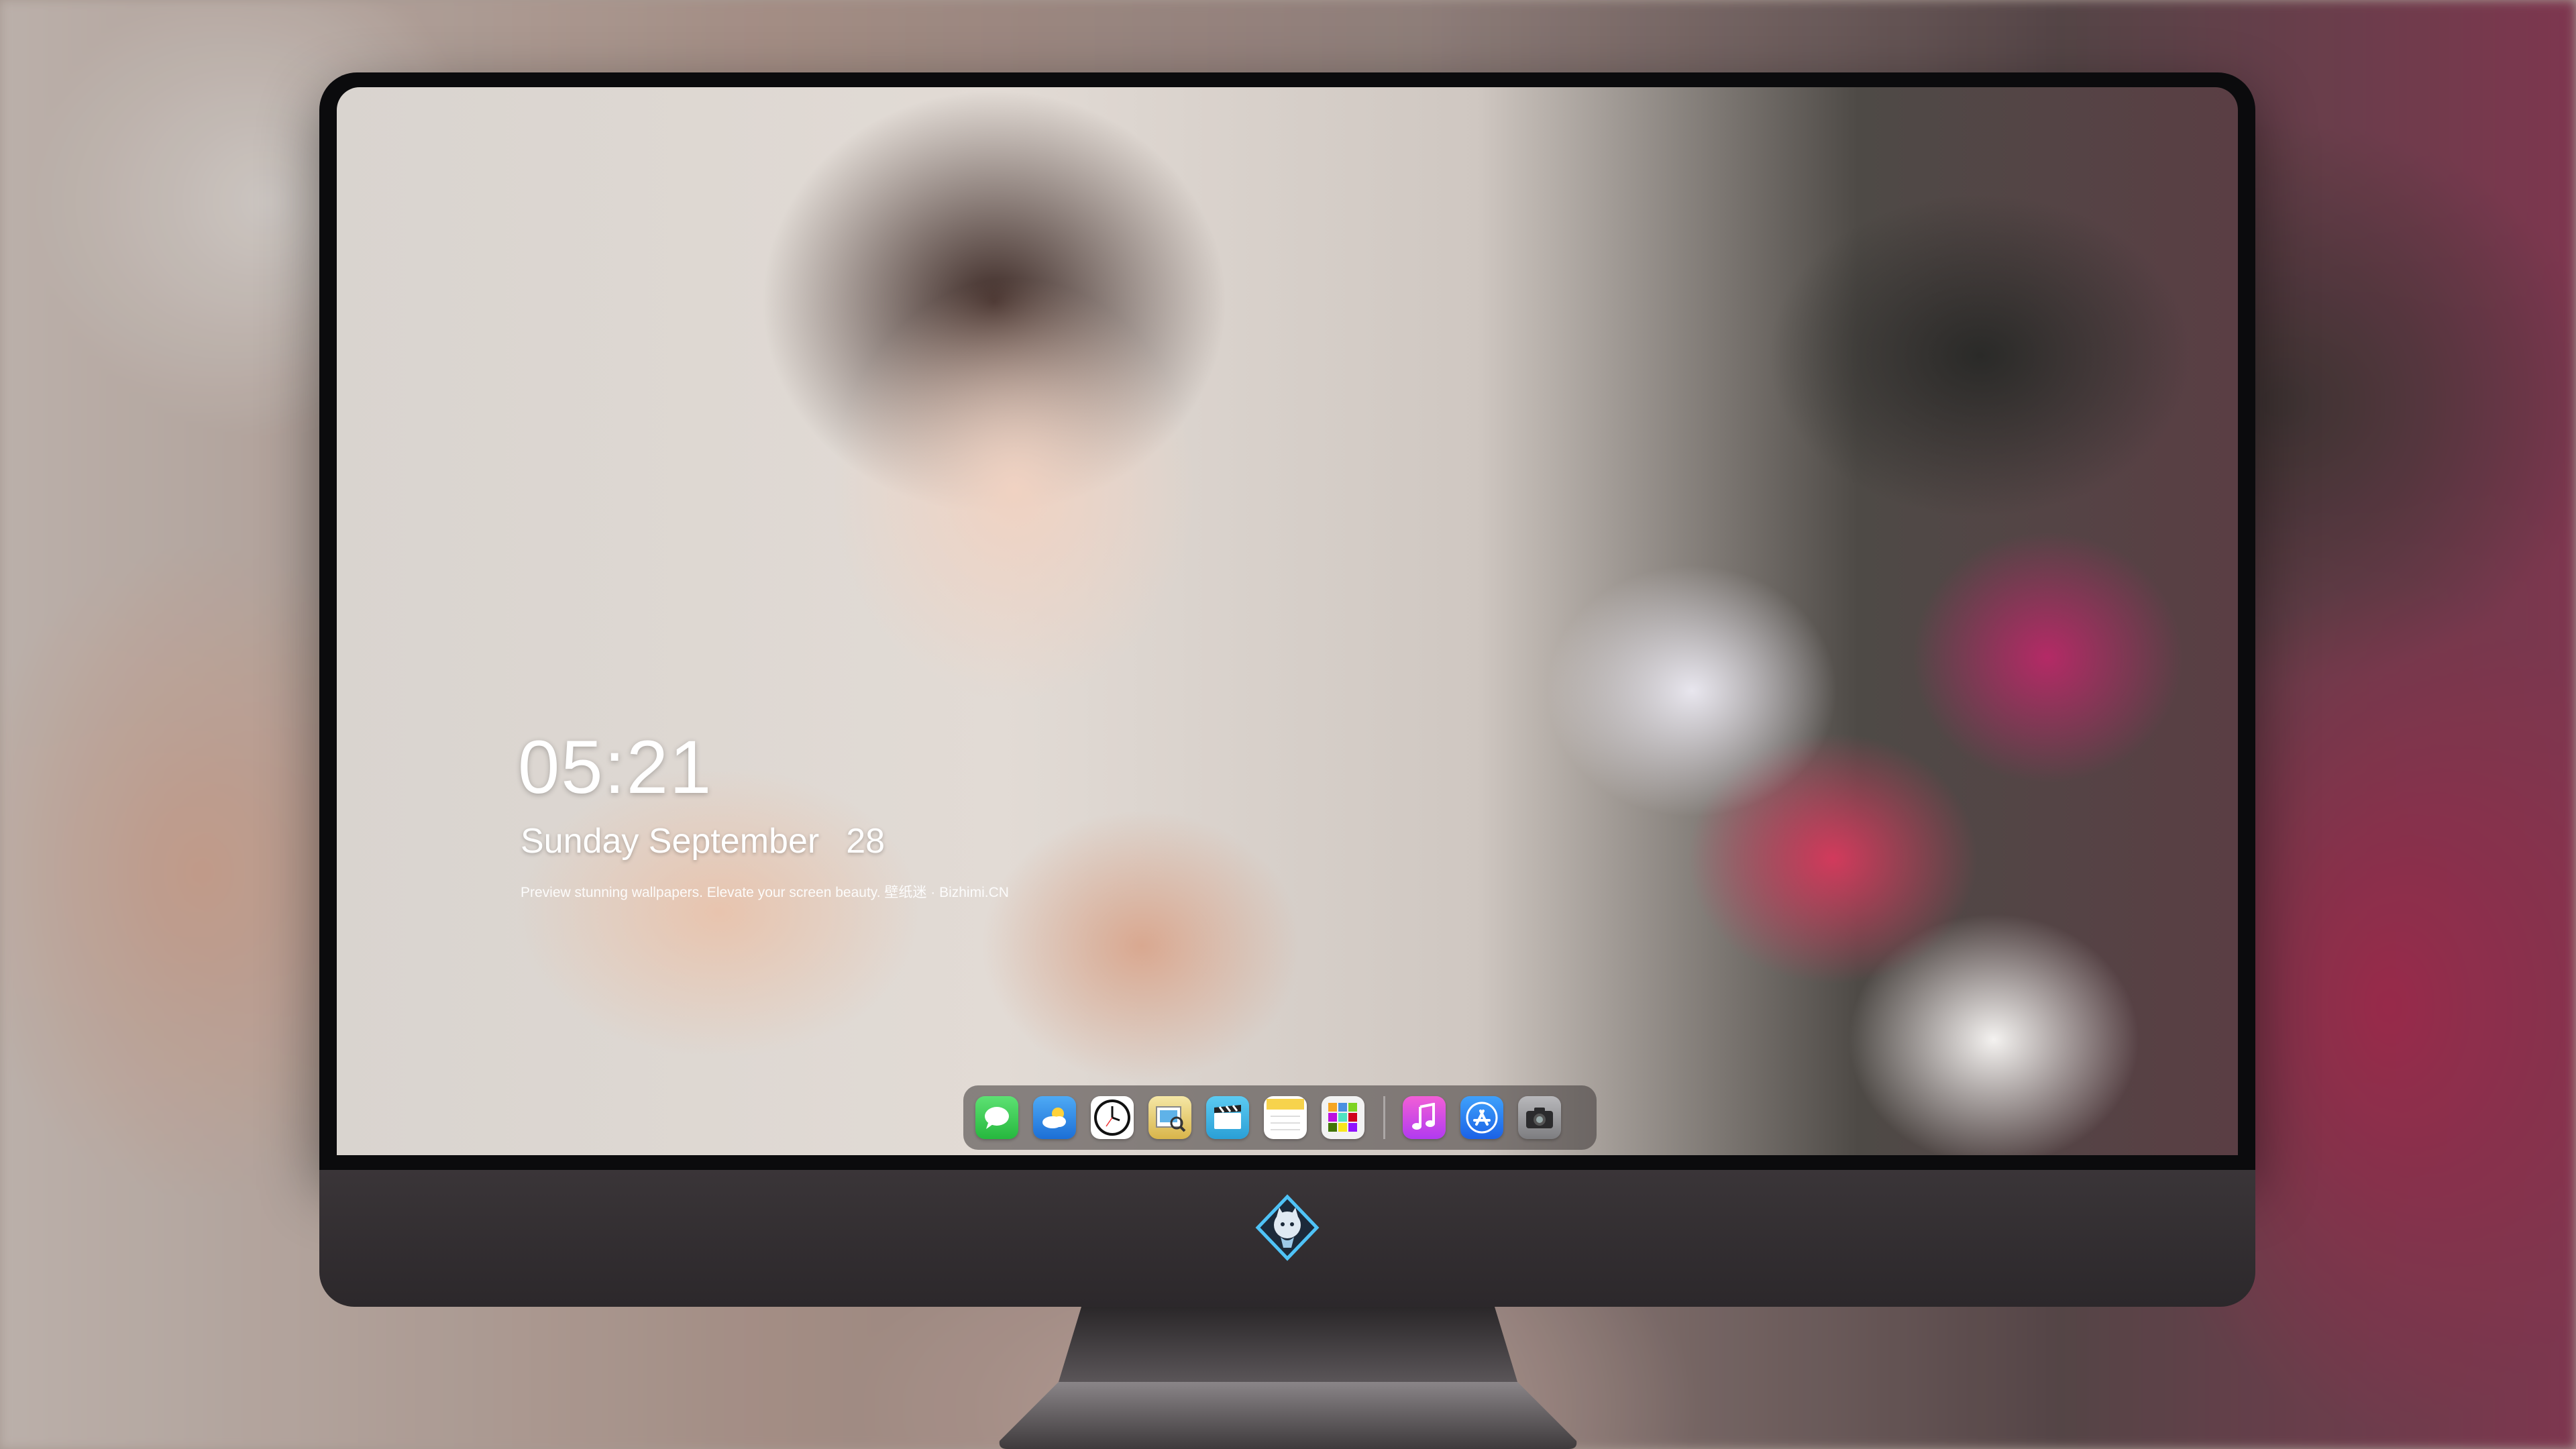  What do you see at coordinates (1285, 1114) in the screenshot?
I see `notes-icon` at bounding box center [1285, 1114].